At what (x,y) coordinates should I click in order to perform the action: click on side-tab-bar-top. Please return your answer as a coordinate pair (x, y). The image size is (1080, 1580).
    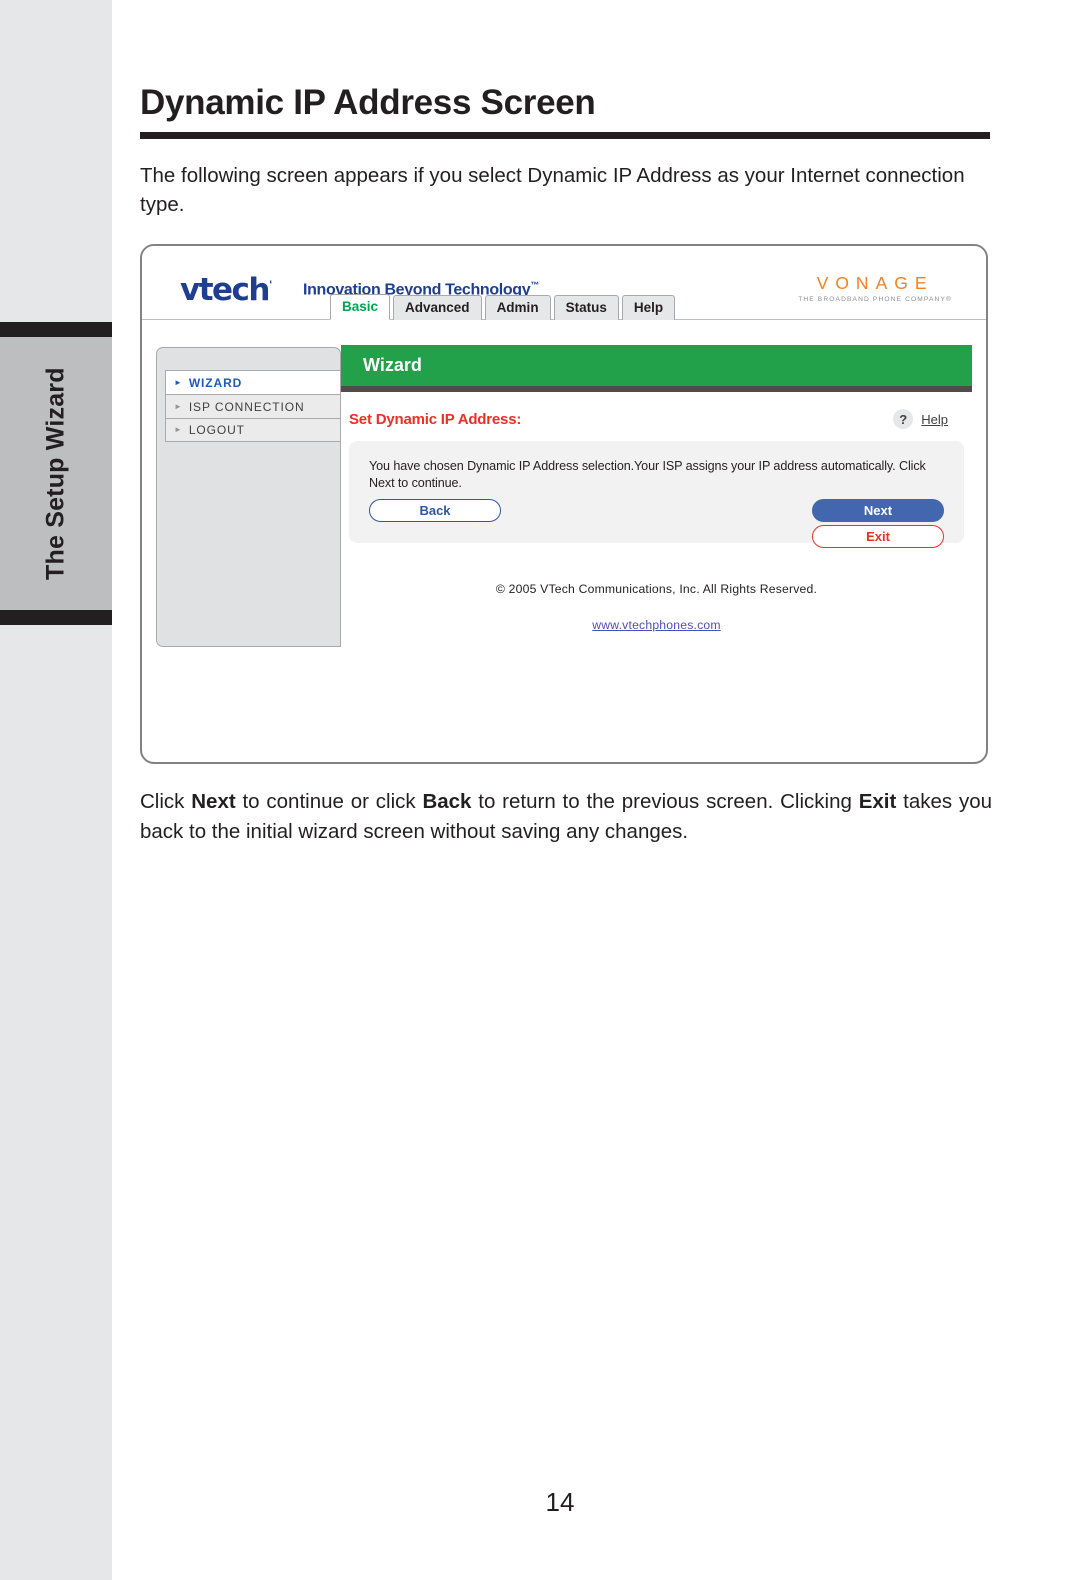
    Looking at the image, I should click on (56, 329).